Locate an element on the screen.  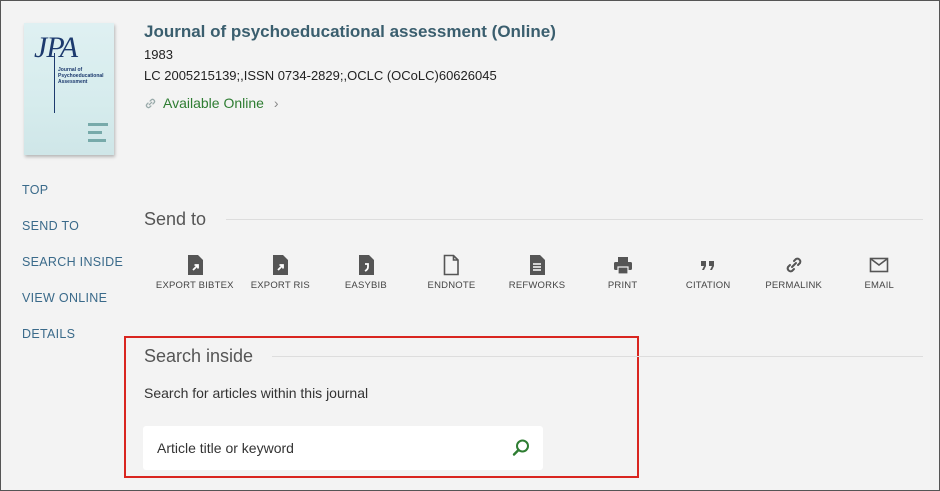
availability-label: Available Online is located at coordinates (213, 103).